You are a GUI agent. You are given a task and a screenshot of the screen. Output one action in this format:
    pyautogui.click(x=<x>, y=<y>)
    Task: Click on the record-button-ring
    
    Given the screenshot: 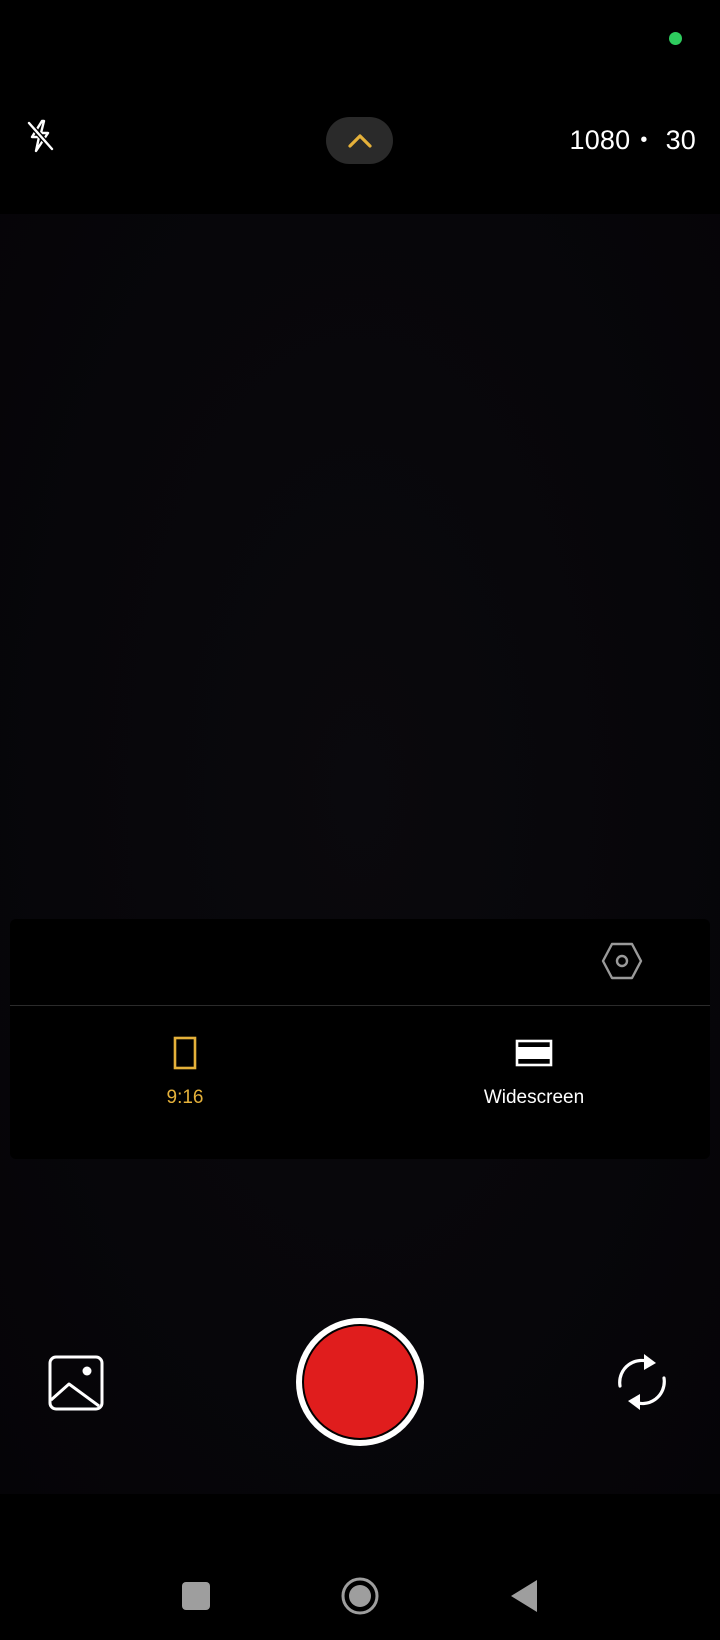 What is the action you would take?
    pyautogui.click(x=360, y=1382)
    